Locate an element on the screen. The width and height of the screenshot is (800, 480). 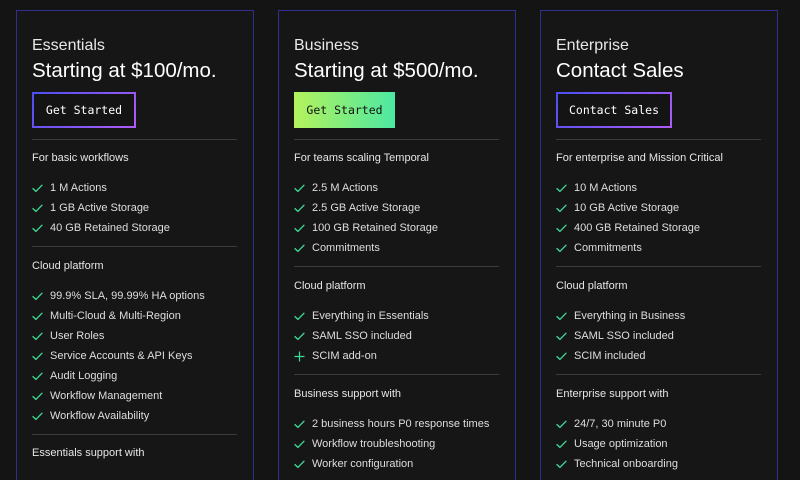
feature-item: Workflow Availability is located at coordinates (90, 416).